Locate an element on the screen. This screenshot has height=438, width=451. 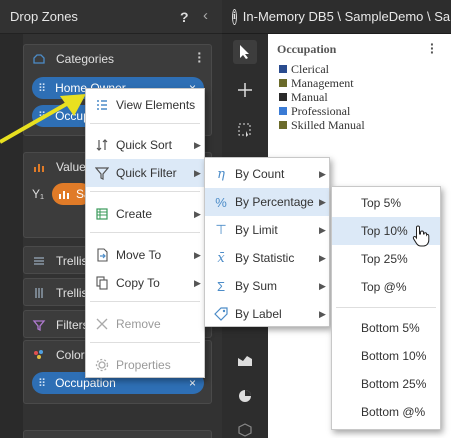
menu-item-bottom-25: Bottom 25% is located at coordinates (386, 384).